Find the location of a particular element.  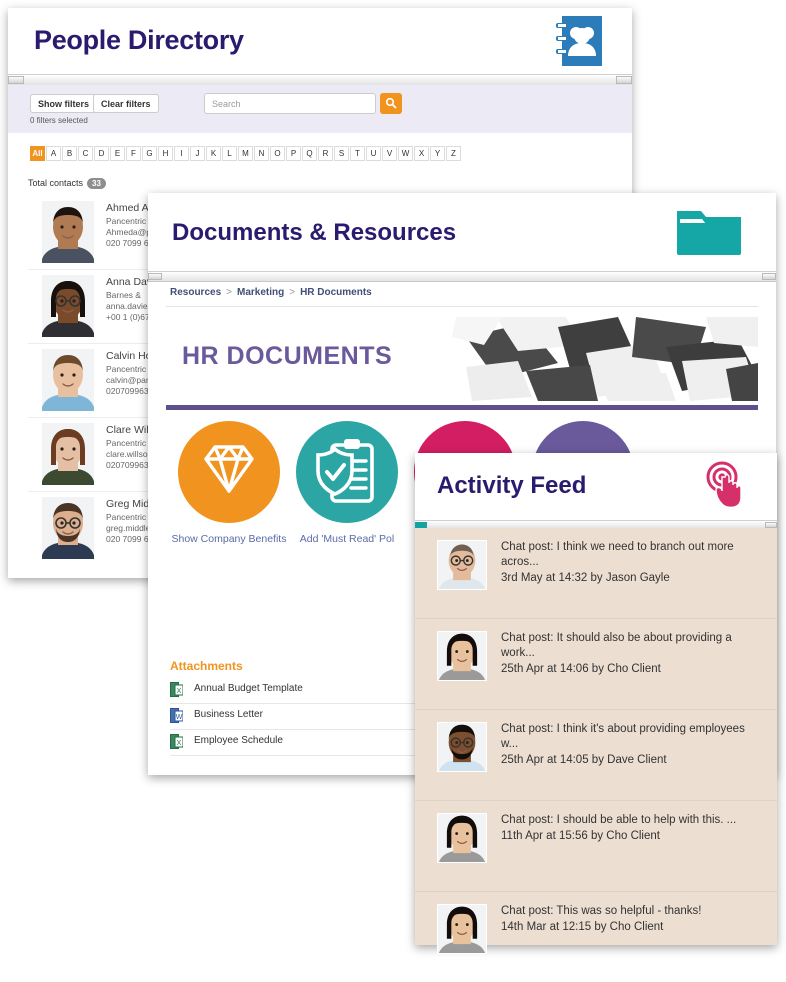

clipboard-shield-icon is located at coordinates (347, 472).